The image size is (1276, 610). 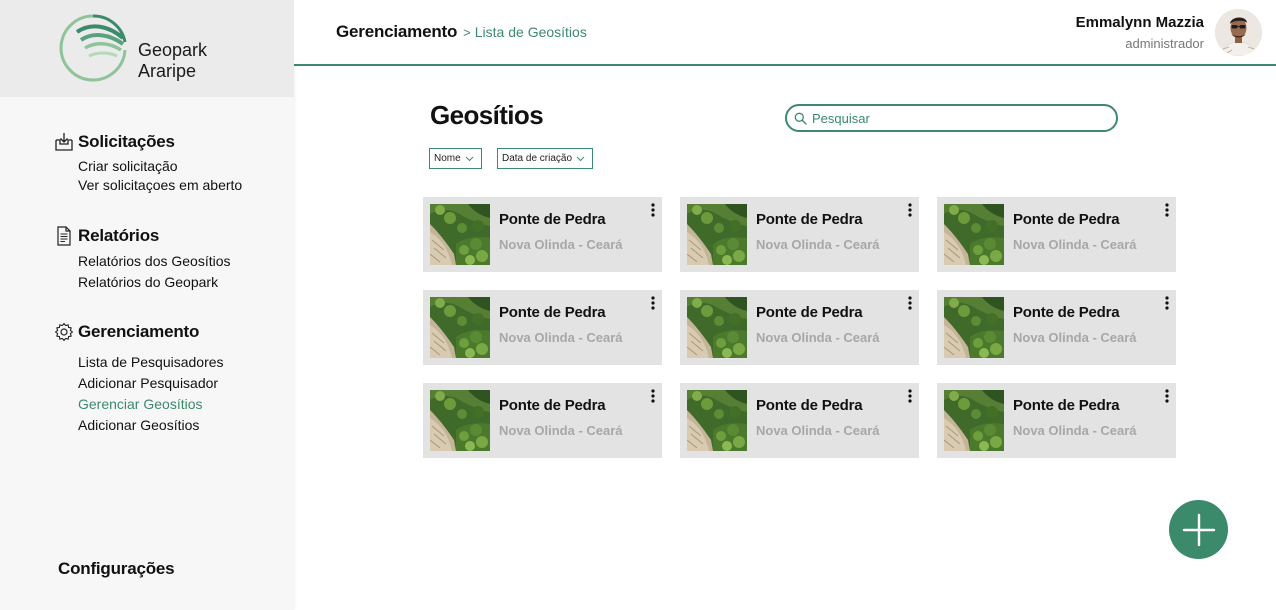 I want to click on sidebar-item-relatorios-geositios: Relatórios dos Geosítios, so click(x=154, y=261).